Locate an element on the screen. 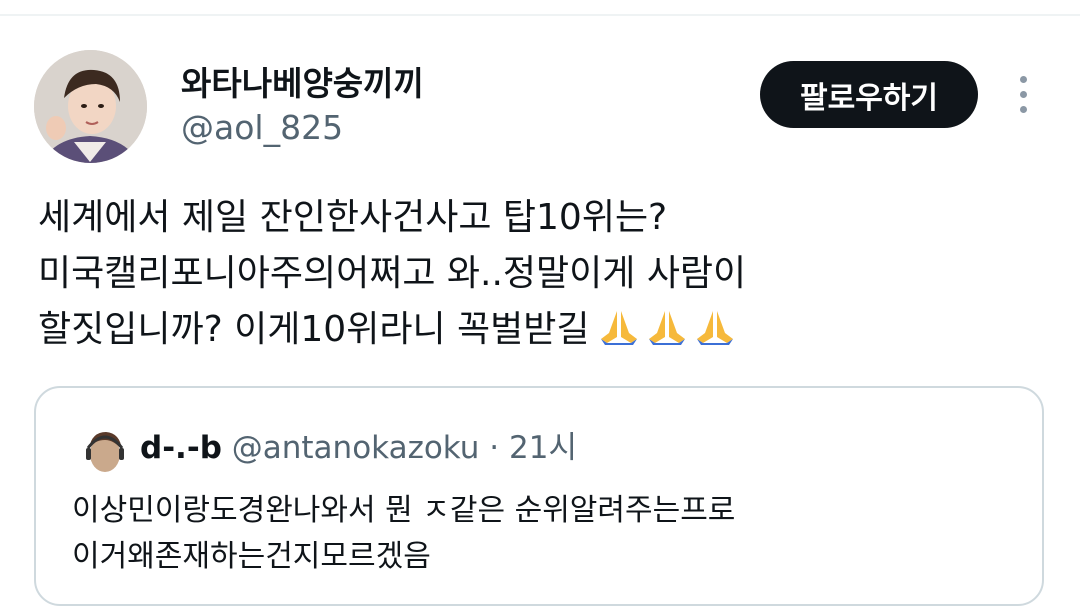 The height and width of the screenshot is (606, 1080). quote-author-avatar is located at coordinates (105, 451).